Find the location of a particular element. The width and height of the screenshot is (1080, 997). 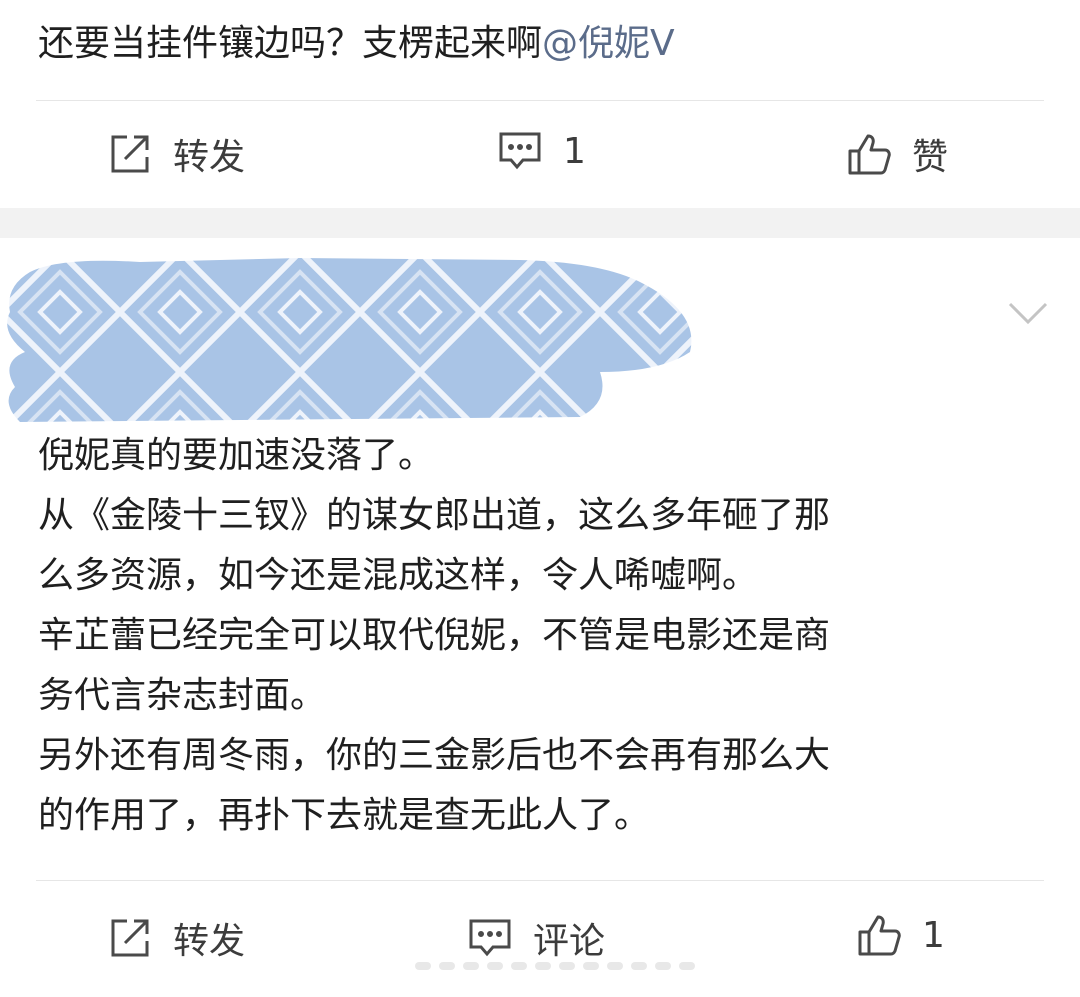

like-button: 赞 is located at coordinates (897, 154).